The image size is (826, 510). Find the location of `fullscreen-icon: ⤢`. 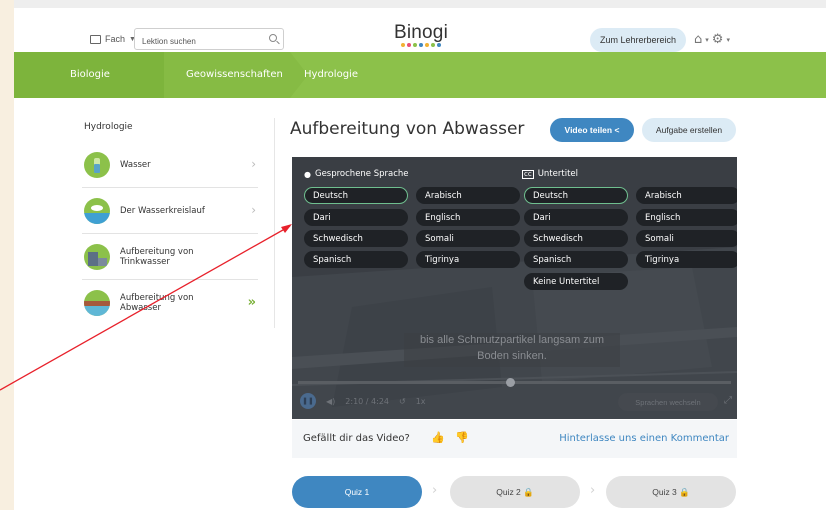

fullscreen-icon: ⤢ is located at coordinates (728, 400).